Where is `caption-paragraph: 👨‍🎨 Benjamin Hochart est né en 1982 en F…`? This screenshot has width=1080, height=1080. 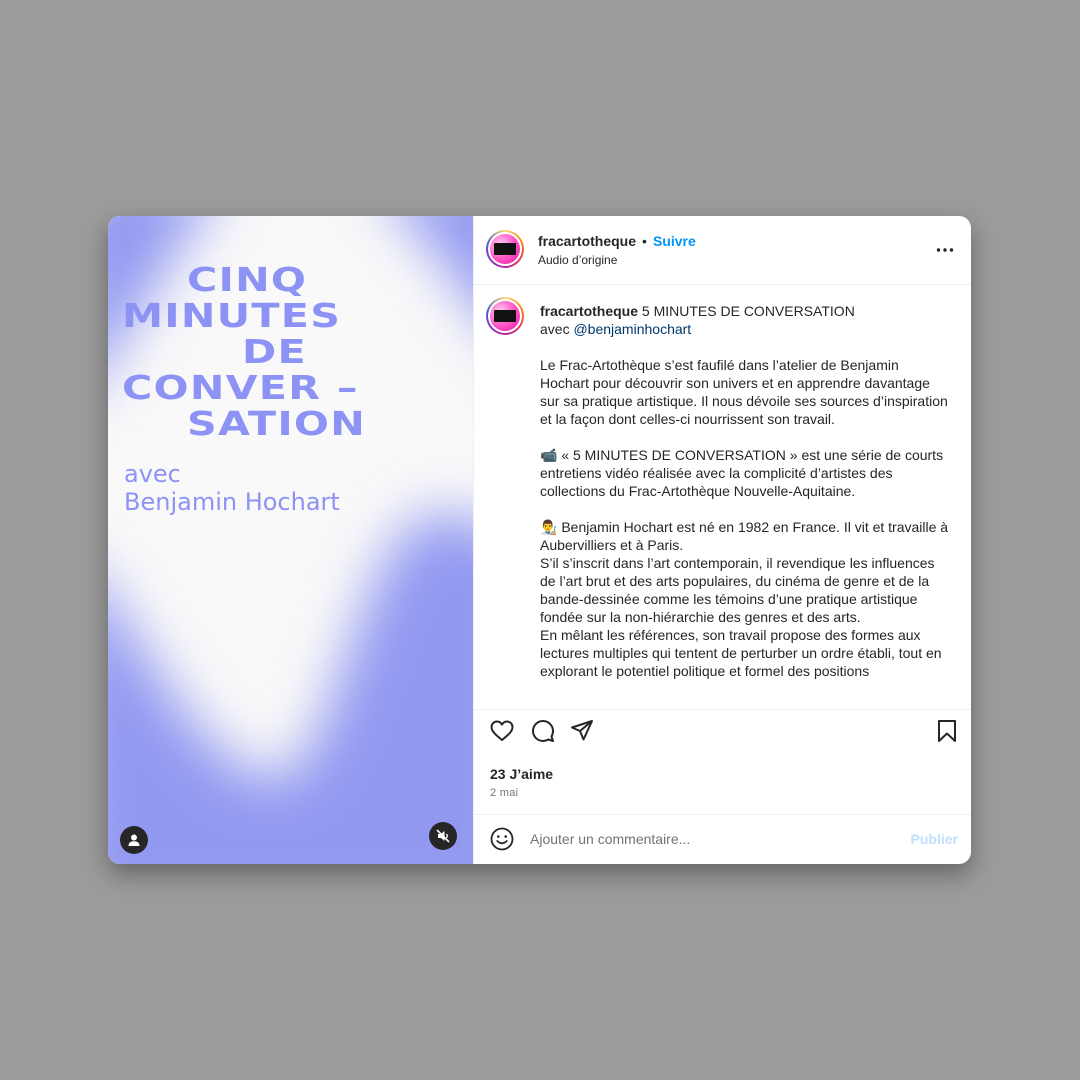
caption-paragraph: 👨‍🎨 Benjamin Hochart est né en 1982 en F… is located at coordinates (744, 599).